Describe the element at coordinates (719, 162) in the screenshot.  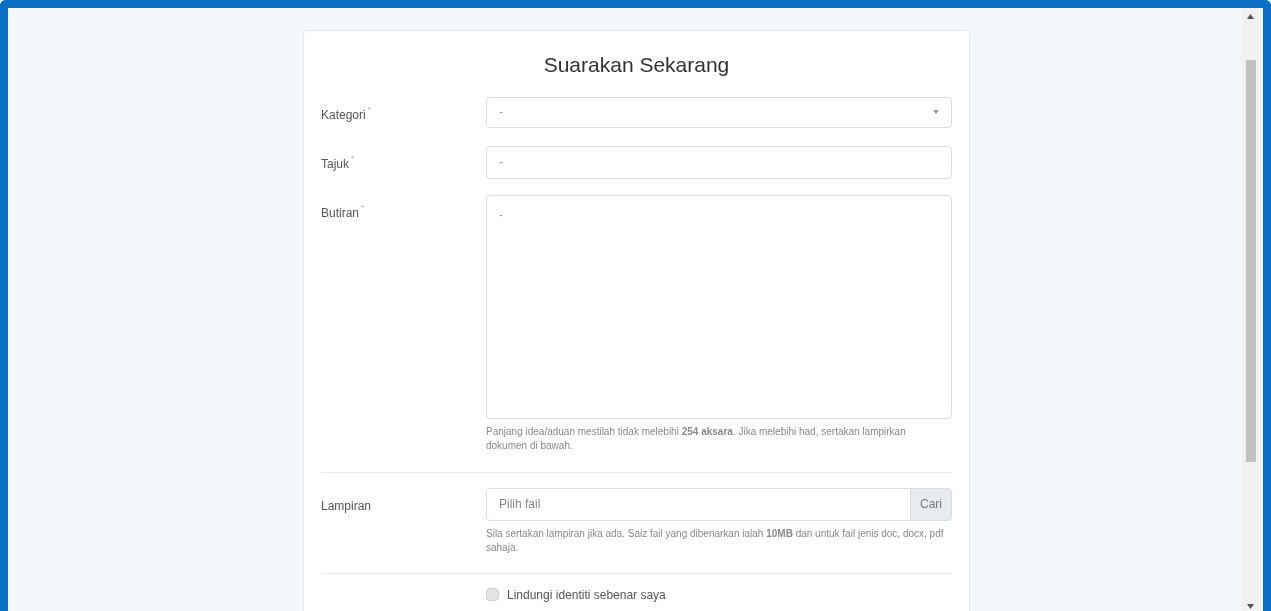
I see `title-input: -` at that location.